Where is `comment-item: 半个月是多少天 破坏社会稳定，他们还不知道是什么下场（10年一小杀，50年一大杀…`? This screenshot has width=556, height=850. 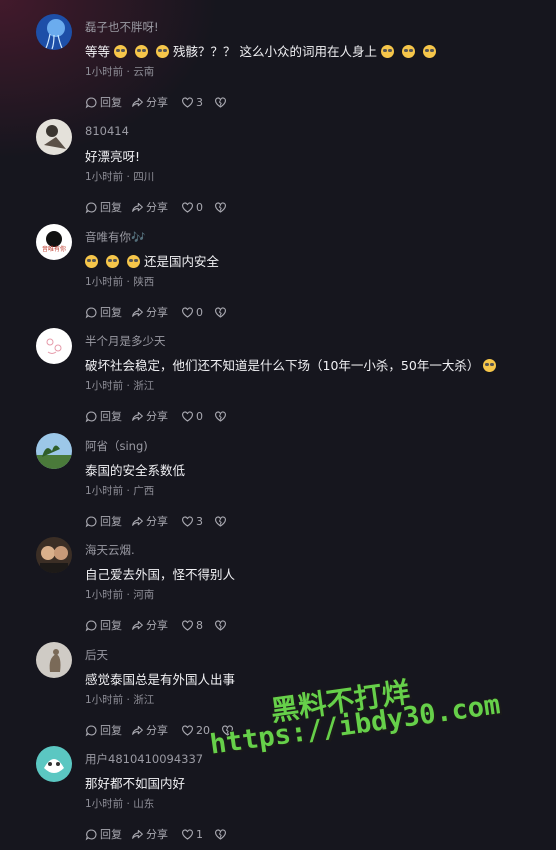
comment-item: 半个月是多少天 破坏社会稳定，他们还不知道是什么下场（10年一小杀，50年一大杀… is located at coordinates (278, 380).